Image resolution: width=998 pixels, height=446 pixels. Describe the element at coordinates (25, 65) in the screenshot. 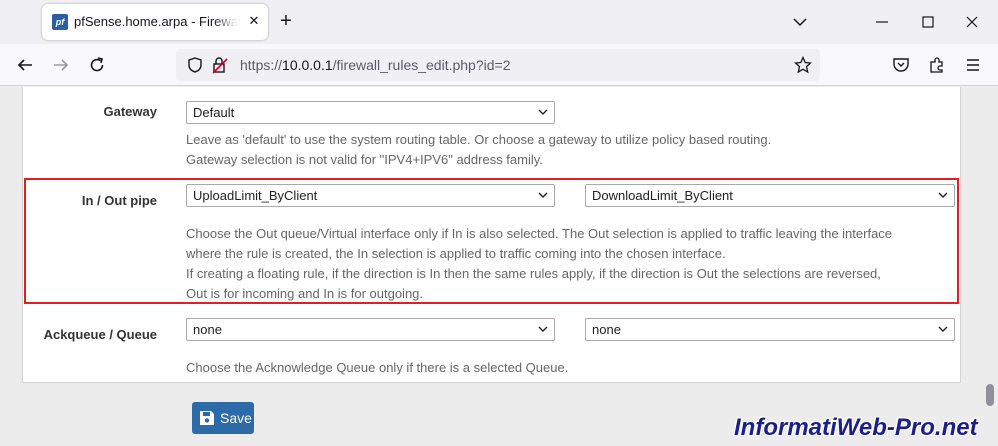

I see `back-icon` at that location.